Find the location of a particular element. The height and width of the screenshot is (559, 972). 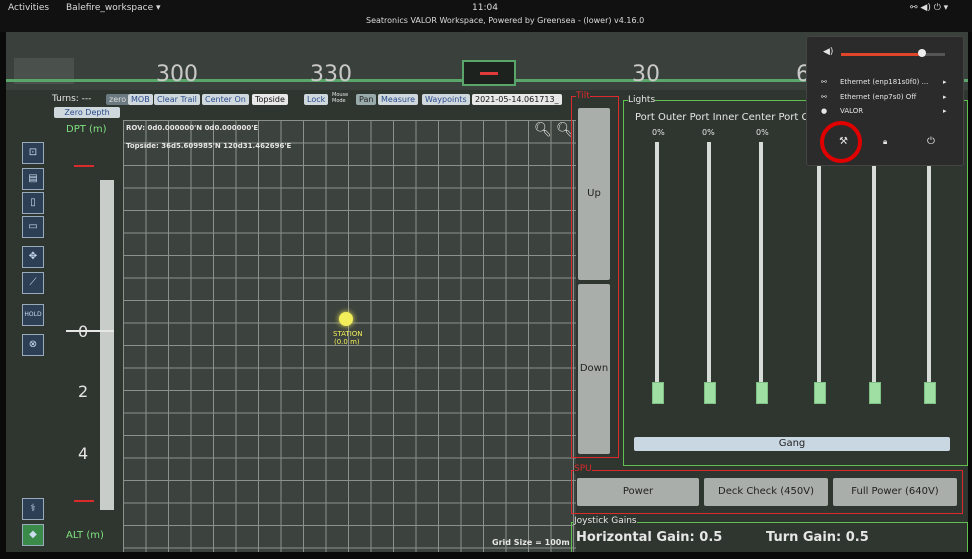

volume-slider is located at coordinates (893, 54).